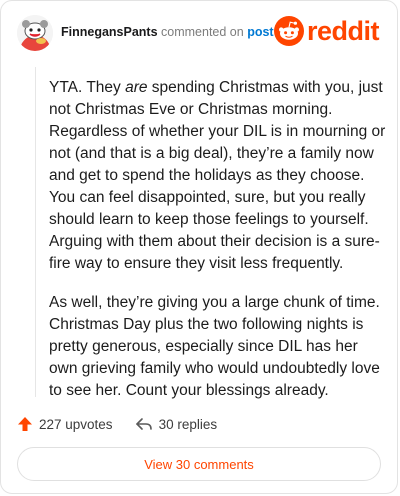 The width and height of the screenshot is (400, 496). What do you see at coordinates (25, 424) in the screenshot?
I see `upvote-arrow-icon` at bounding box center [25, 424].